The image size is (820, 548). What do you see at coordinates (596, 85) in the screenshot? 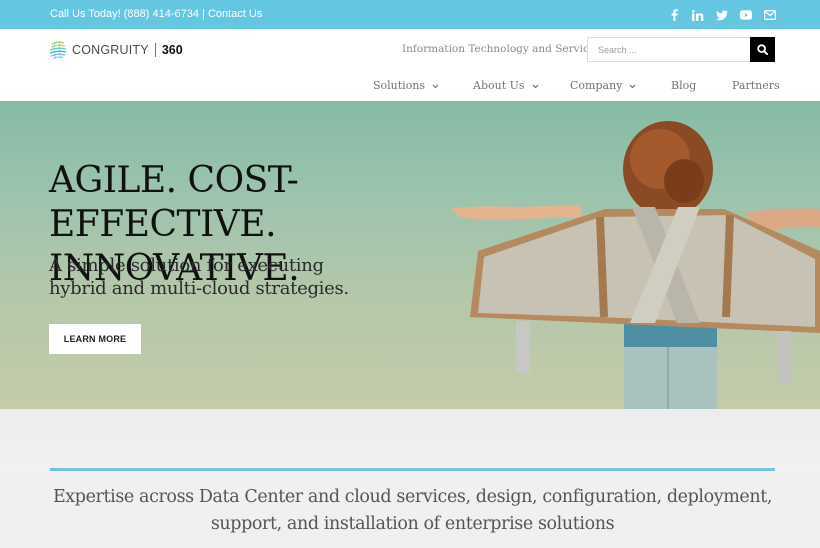
I see `nav-item-label: Company` at bounding box center [596, 85].